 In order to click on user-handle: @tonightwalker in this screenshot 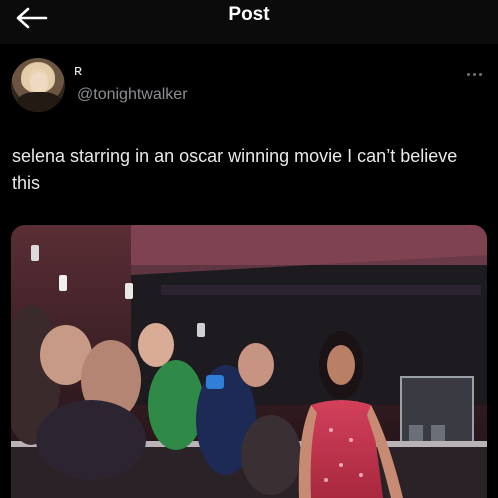, I will do `click(132, 95)`.